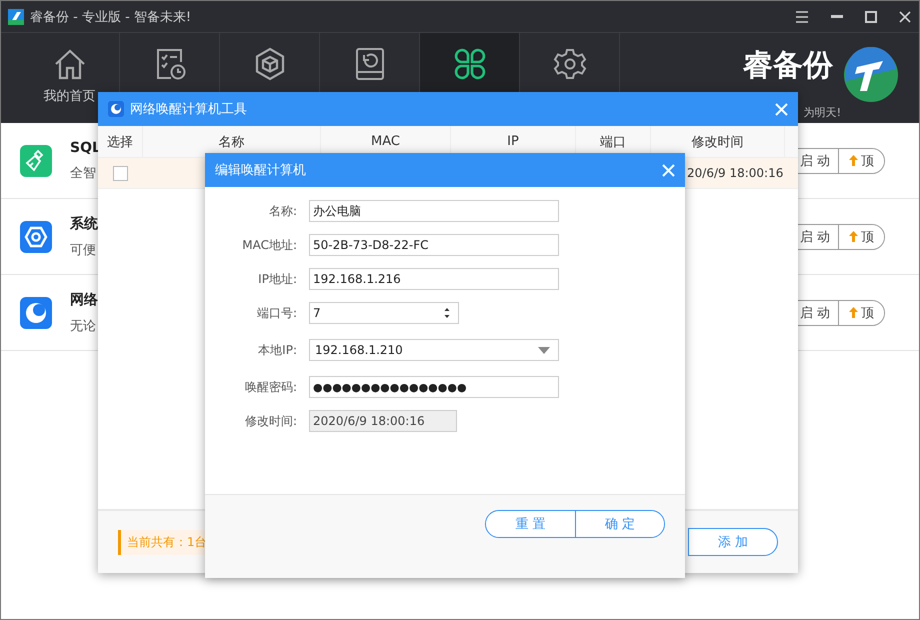 The width and height of the screenshot is (920, 620). I want to click on dialog-title: 网络唤醒计算机工具, so click(188, 109).